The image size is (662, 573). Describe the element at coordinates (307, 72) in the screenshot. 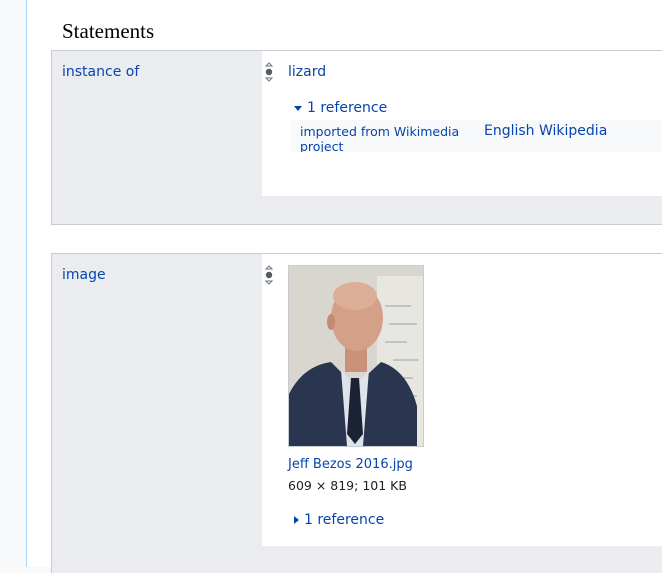

I see `value-link-lizard: lizard` at that location.